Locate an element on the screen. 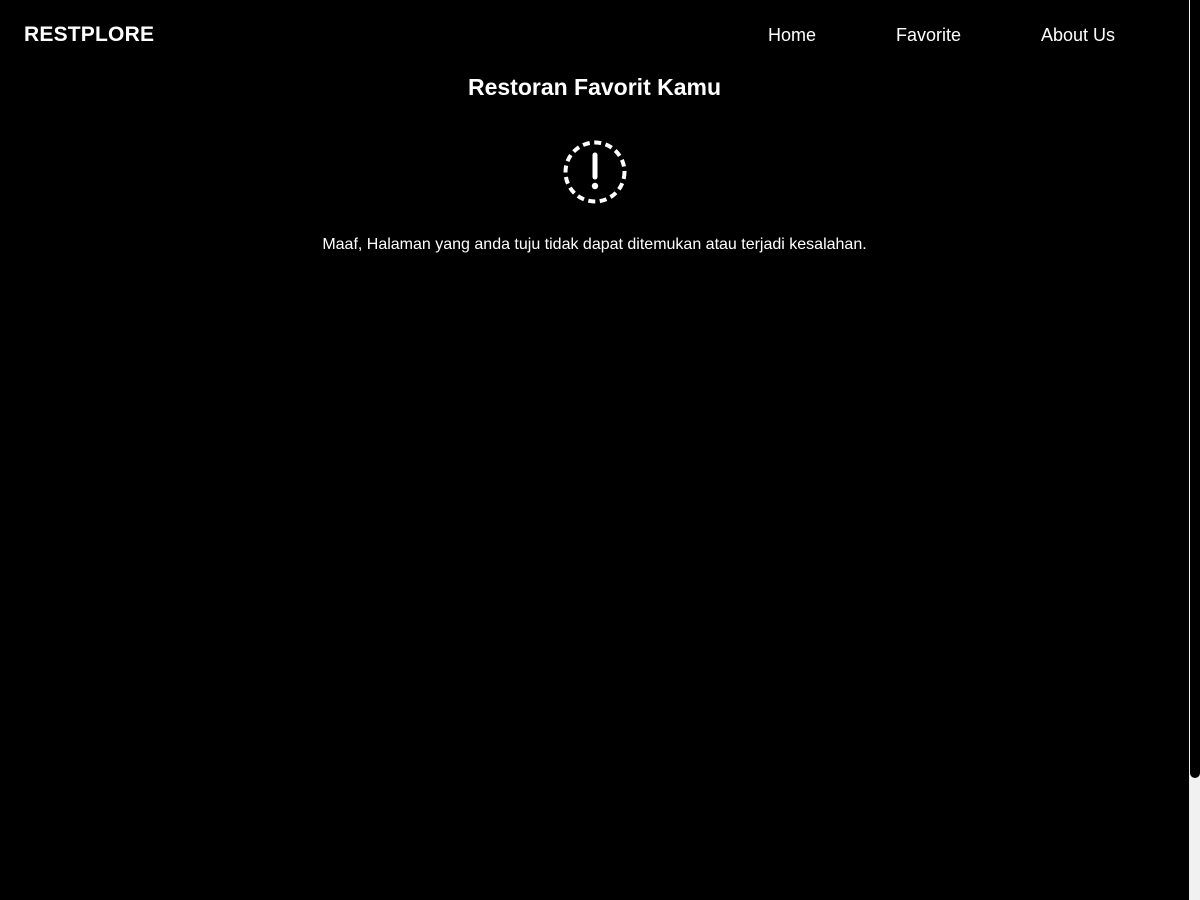 The height and width of the screenshot is (900, 1200). nav-link-favorite: Favorite is located at coordinates (928, 35).